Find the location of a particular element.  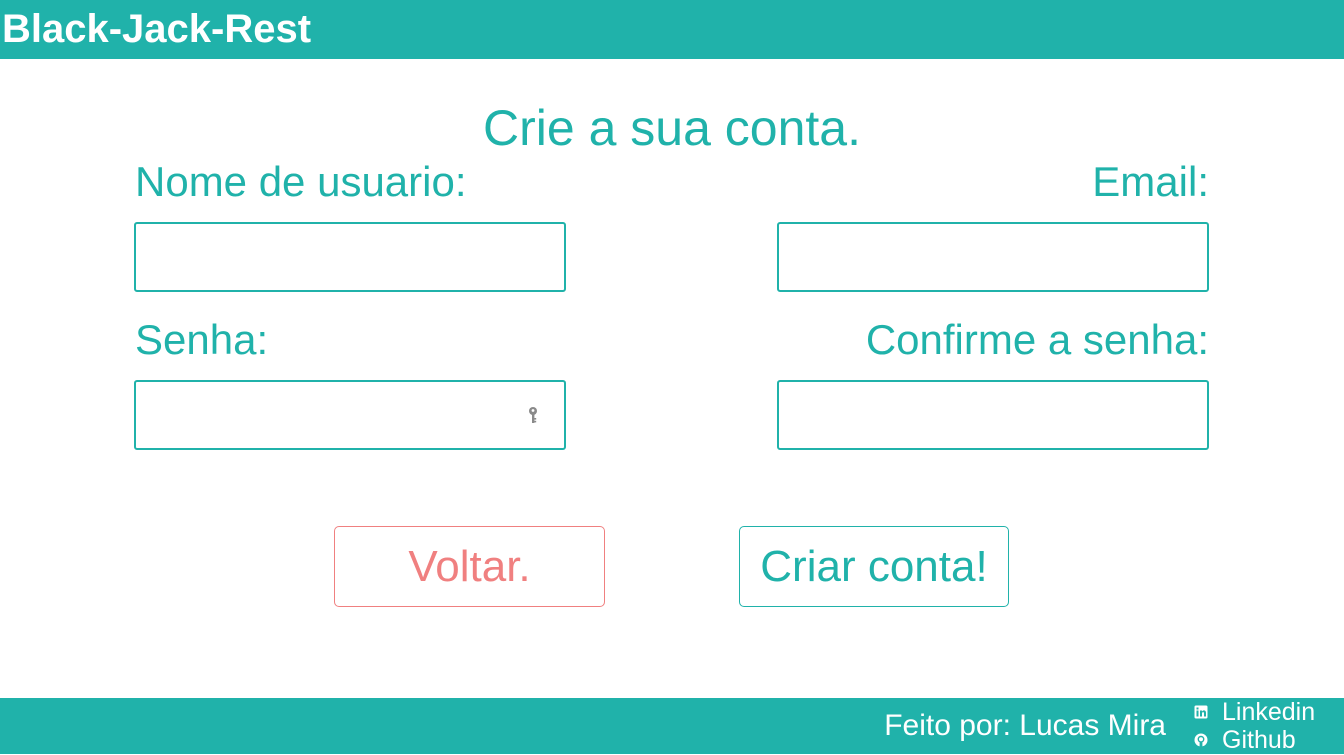

username-label: Nome de usuario: is located at coordinates (301, 181).